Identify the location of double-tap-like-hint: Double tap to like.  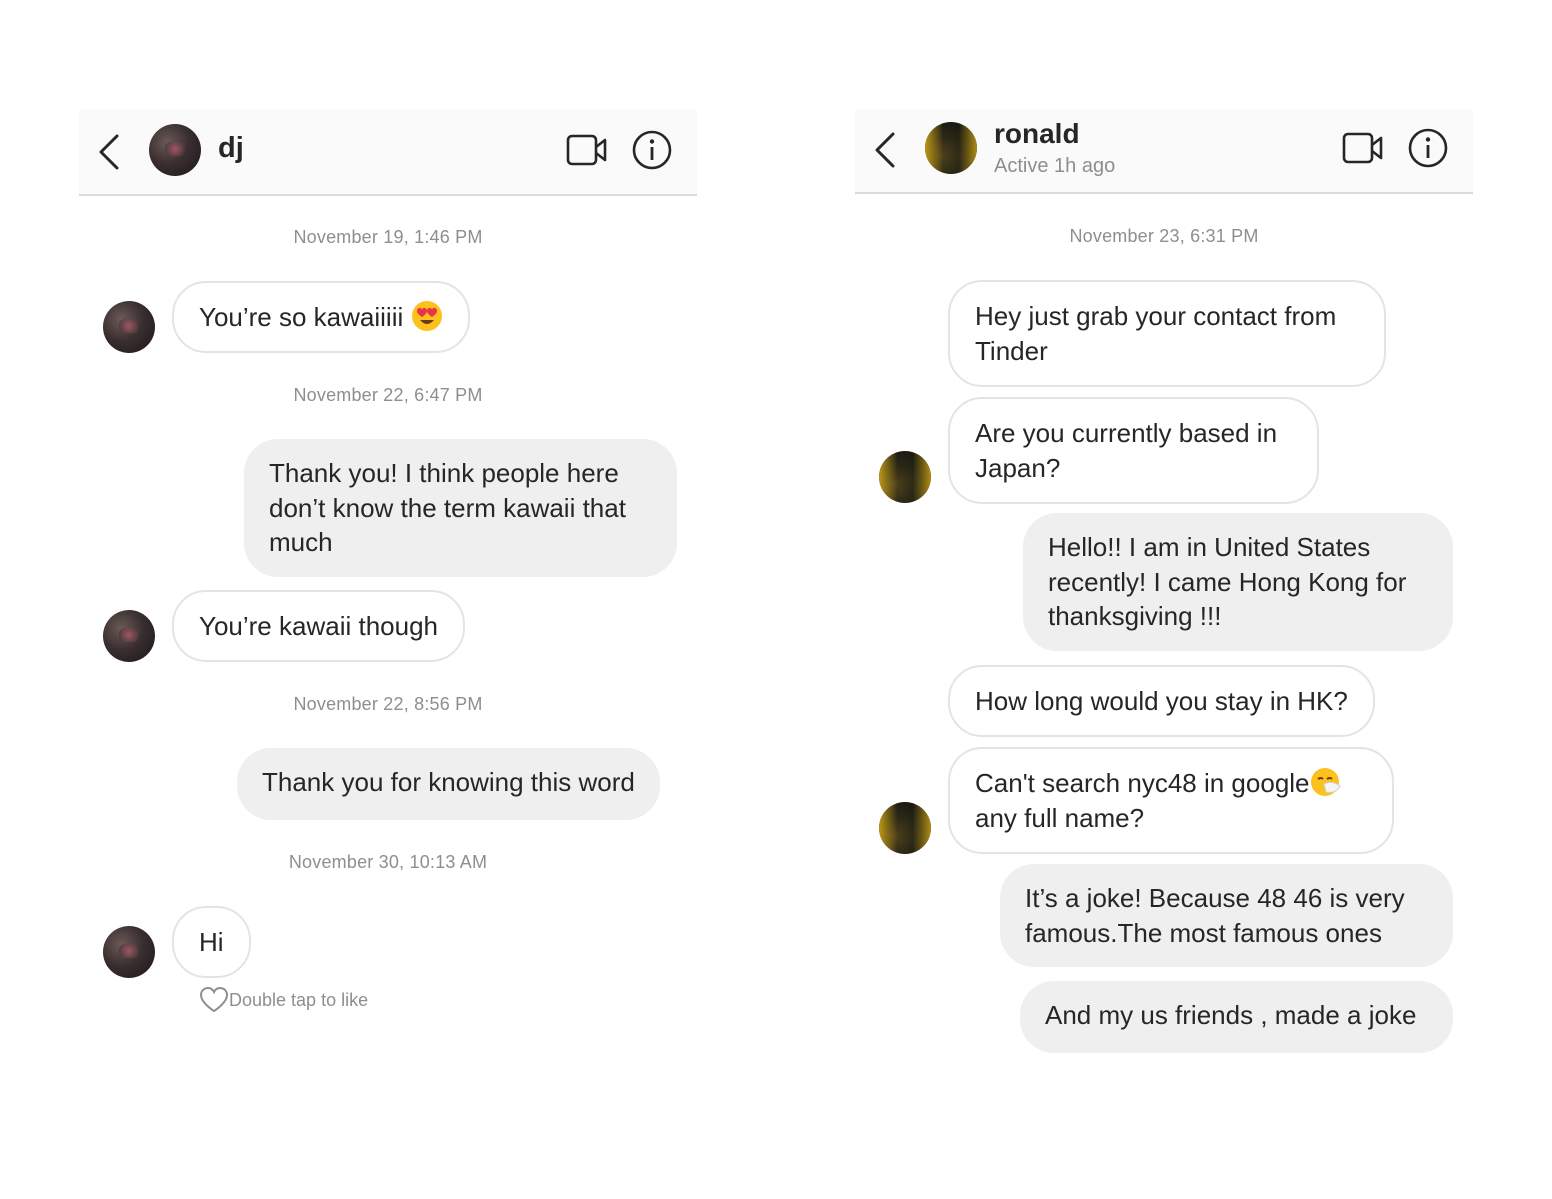
(283, 1000).